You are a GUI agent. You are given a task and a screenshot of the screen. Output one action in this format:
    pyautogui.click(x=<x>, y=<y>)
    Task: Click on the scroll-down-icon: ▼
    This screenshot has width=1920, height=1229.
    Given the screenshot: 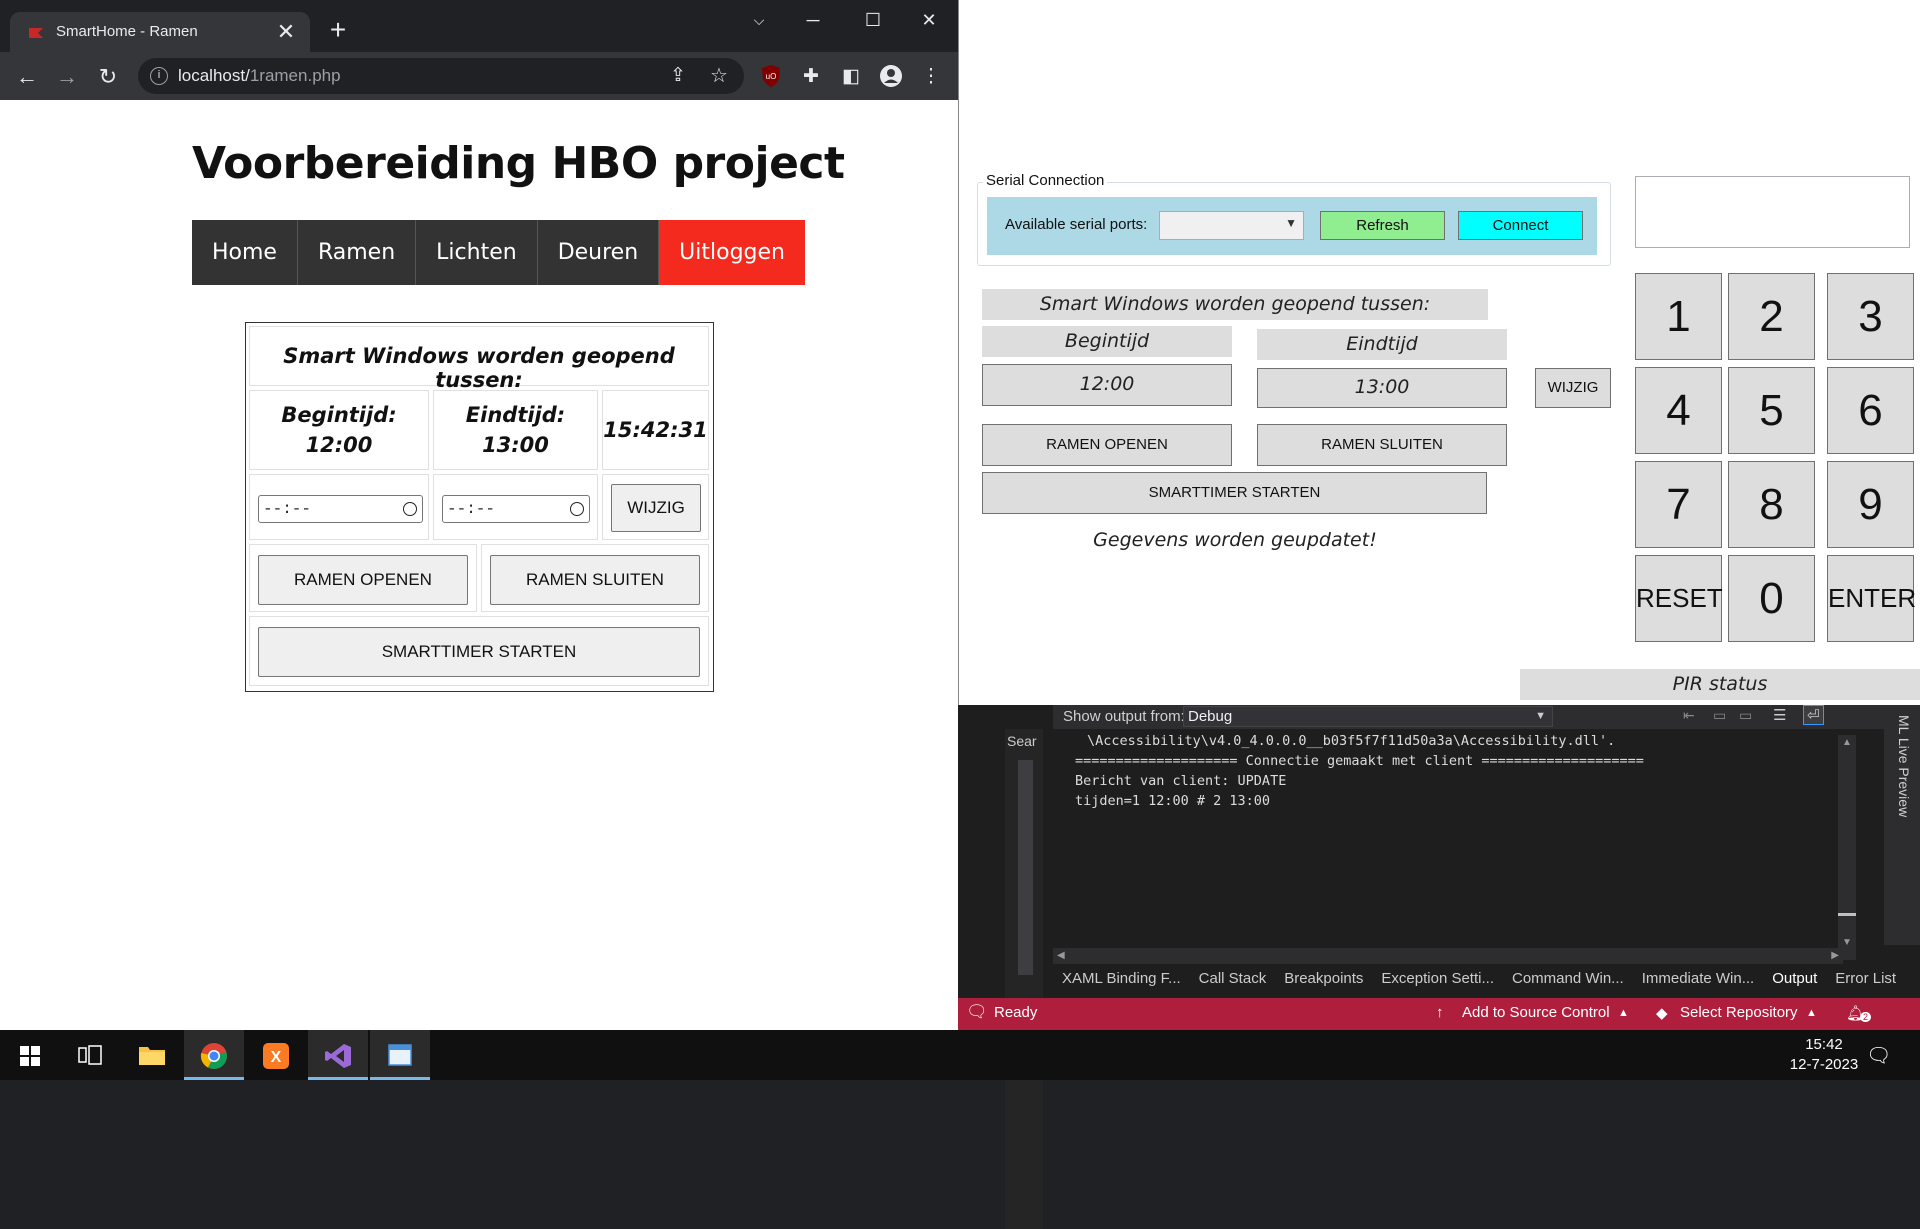 What is the action you would take?
    pyautogui.click(x=1847, y=942)
    